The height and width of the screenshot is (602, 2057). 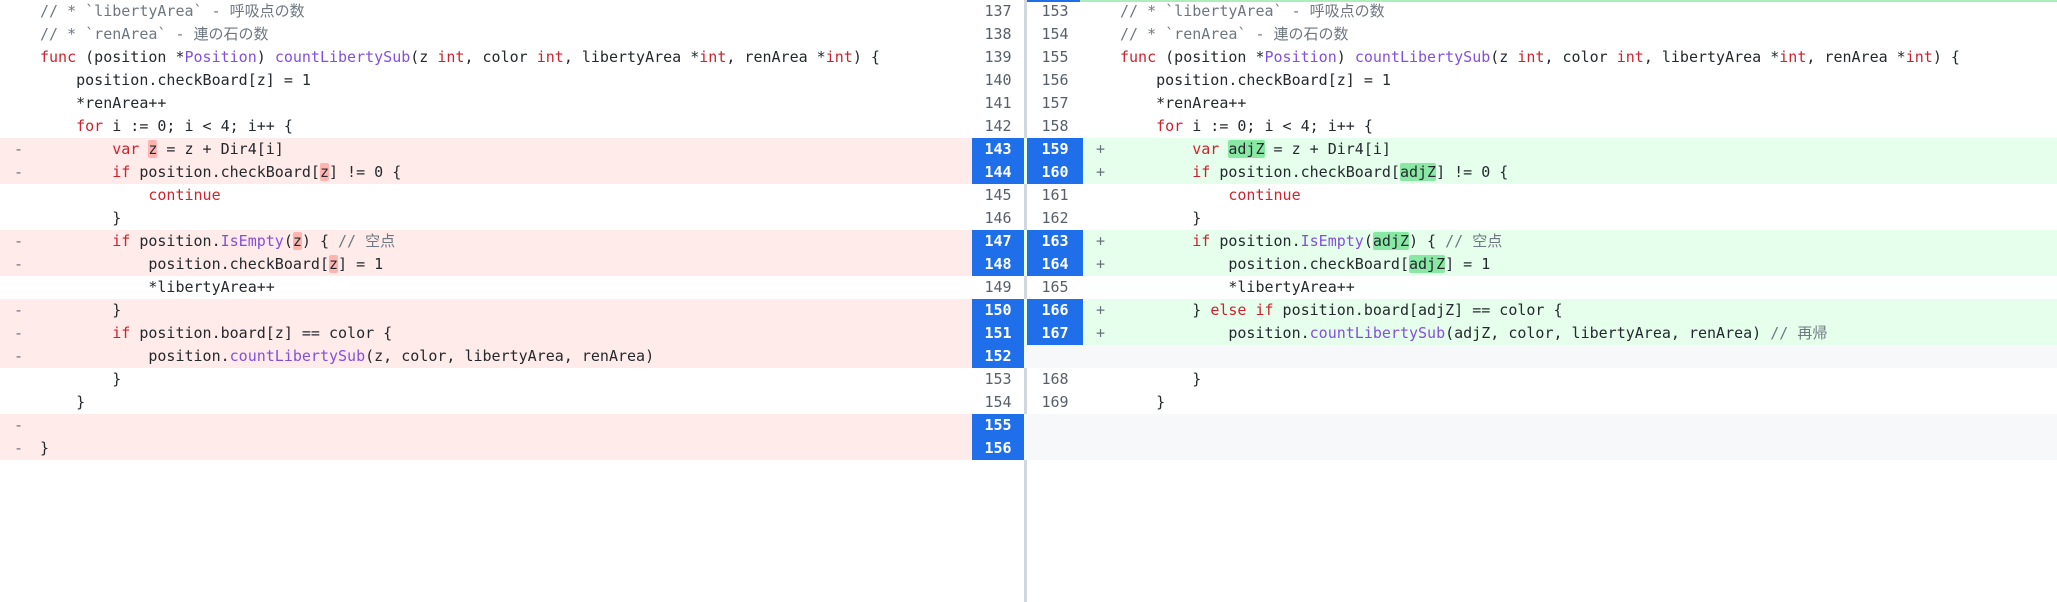 I want to click on empty-line, so click(x=1540, y=425).